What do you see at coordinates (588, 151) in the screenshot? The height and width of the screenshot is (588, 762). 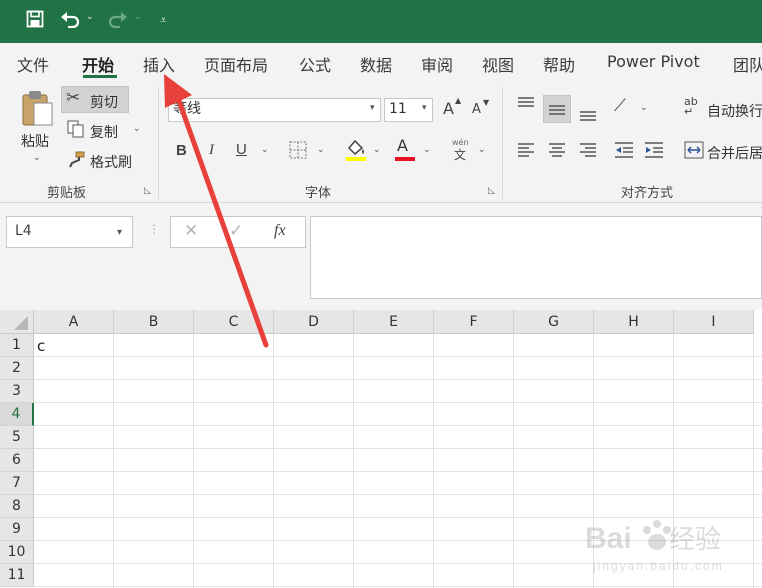 I see `align-right-icon` at bounding box center [588, 151].